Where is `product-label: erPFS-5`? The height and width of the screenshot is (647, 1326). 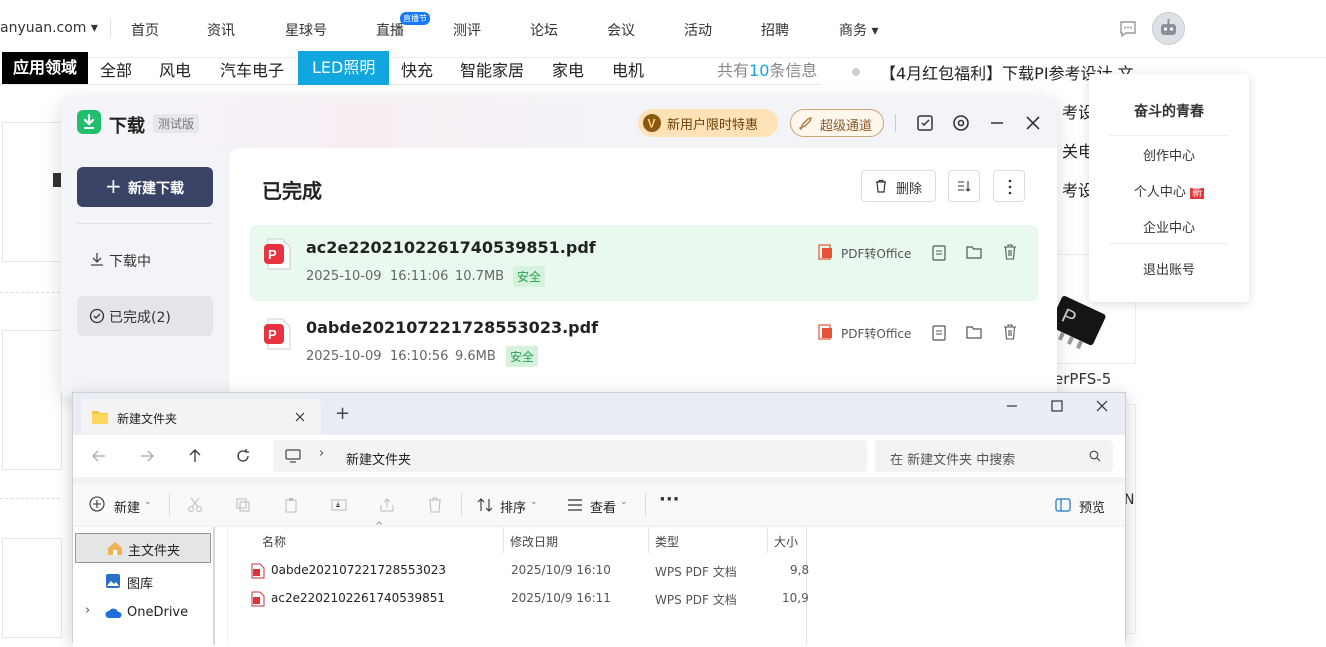 product-label: erPFS-5 is located at coordinates (1082, 379).